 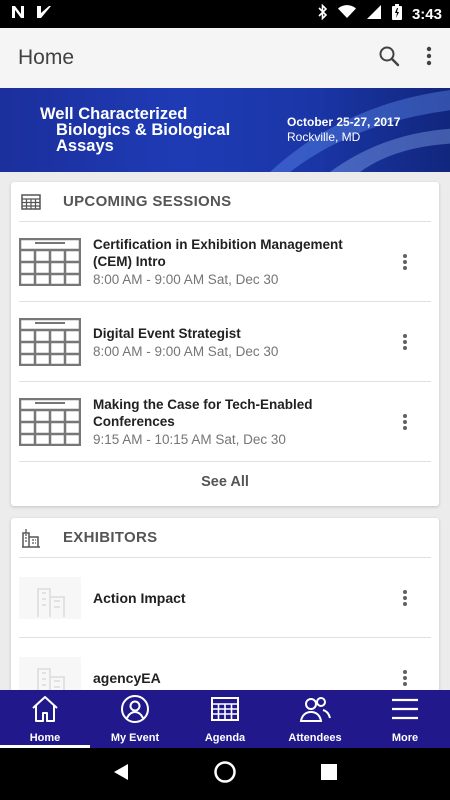 I want to click on wifi-icon, so click(x=346, y=14).